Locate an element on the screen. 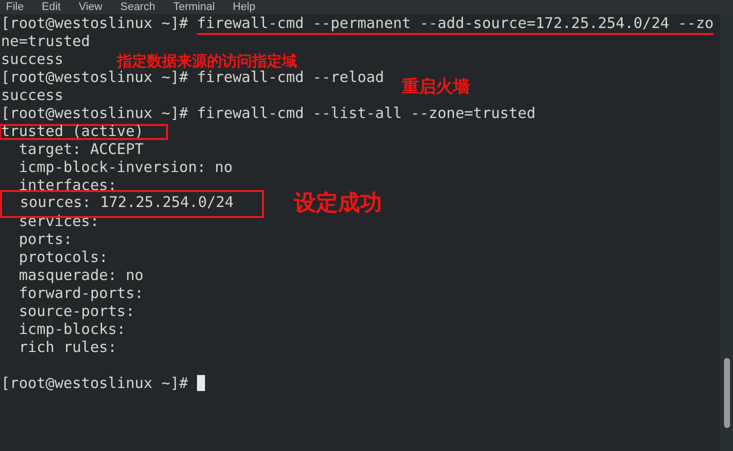 The width and height of the screenshot is (733, 451). output-line: forward-ports: is located at coordinates (81, 293).